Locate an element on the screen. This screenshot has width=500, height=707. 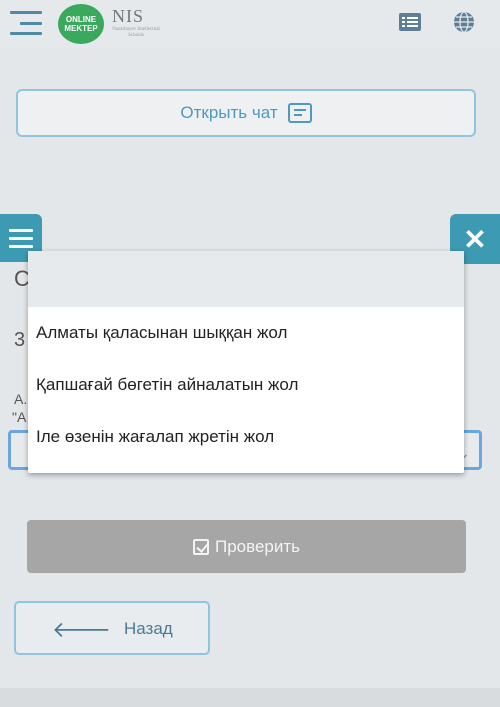
back-label: Назад is located at coordinates (148, 628).